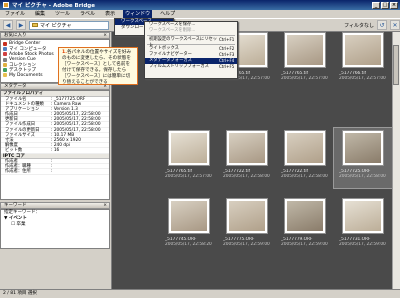  I want to click on menu-tools: ツール, so click(62, 14).